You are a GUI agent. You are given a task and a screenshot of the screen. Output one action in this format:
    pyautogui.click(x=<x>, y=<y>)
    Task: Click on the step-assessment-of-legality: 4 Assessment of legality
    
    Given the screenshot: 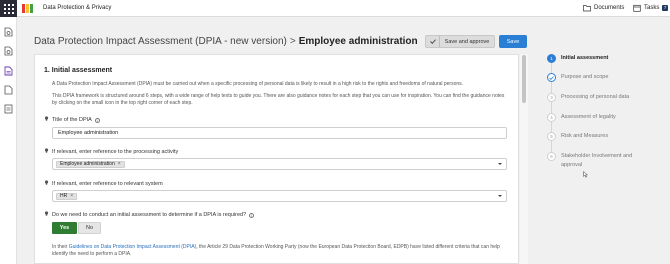 What is the action you would take?
    pyautogui.click(x=594, y=117)
    